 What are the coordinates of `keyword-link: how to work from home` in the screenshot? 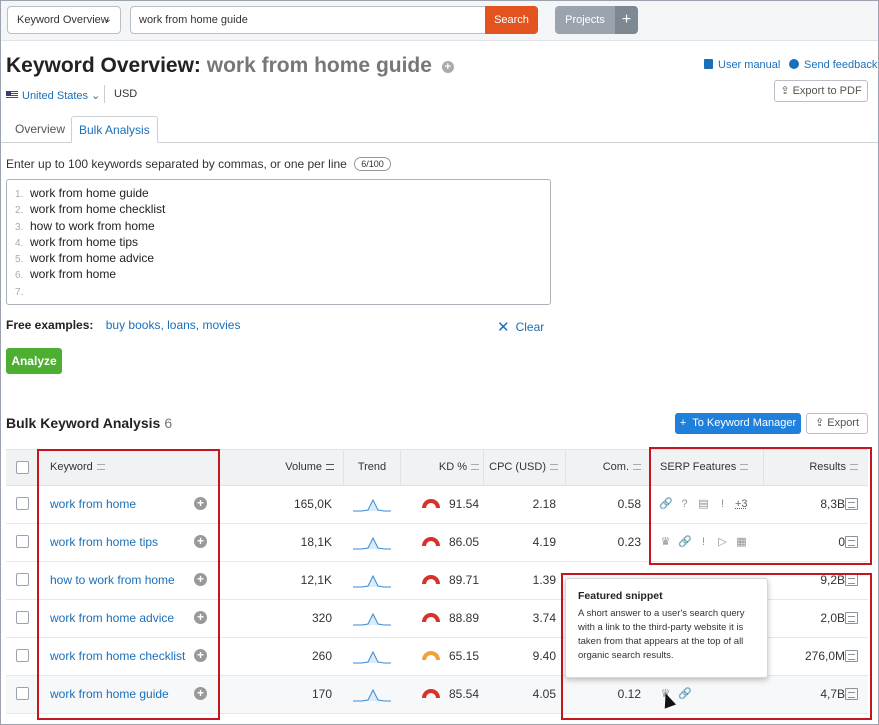 It's located at (112, 580).